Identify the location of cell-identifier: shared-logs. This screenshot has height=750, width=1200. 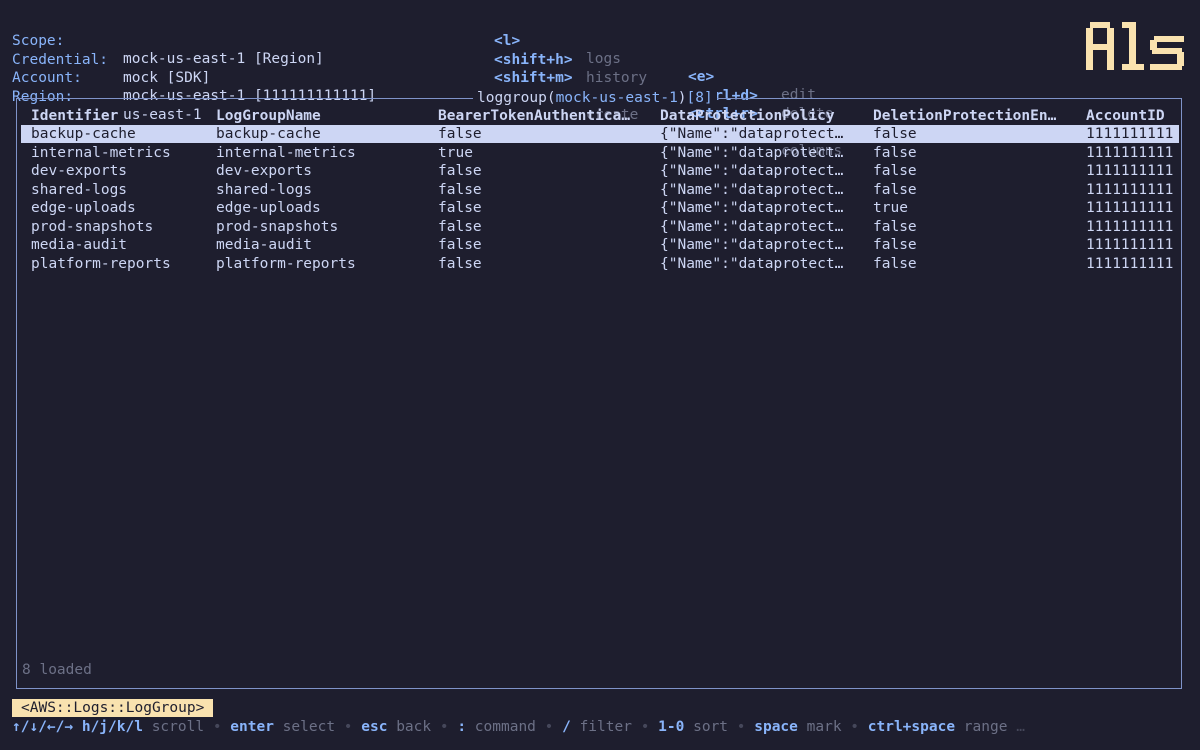
(79, 189).